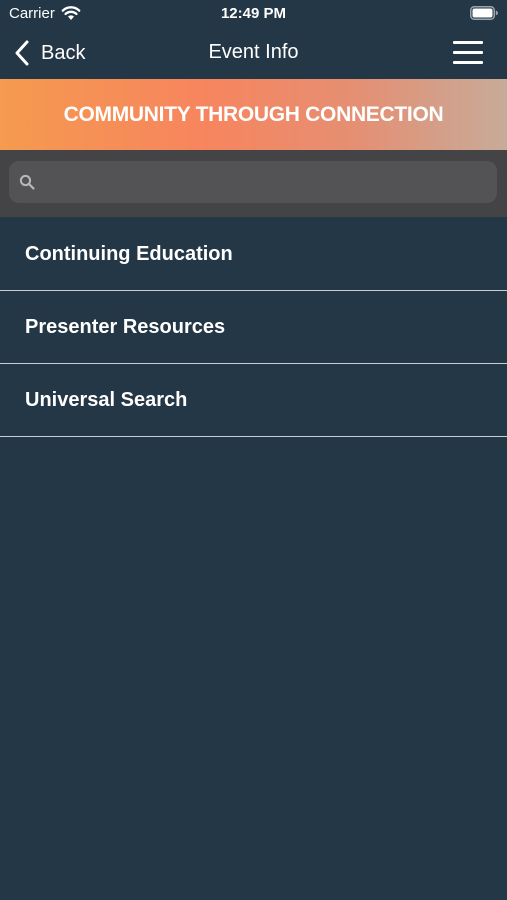  What do you see at coordinates (253, 254) in the screenshot?
I see `list-item-continuing-education: Continuing Education` at bounding box center [253, 254].